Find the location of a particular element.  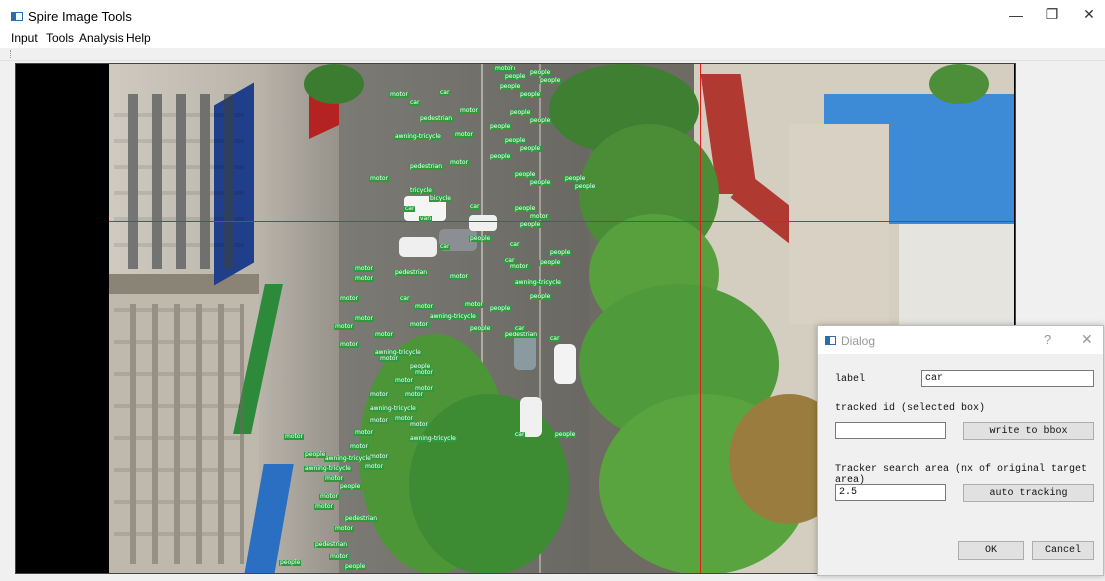

ok-button: OK is located at coordinates (991, 550).